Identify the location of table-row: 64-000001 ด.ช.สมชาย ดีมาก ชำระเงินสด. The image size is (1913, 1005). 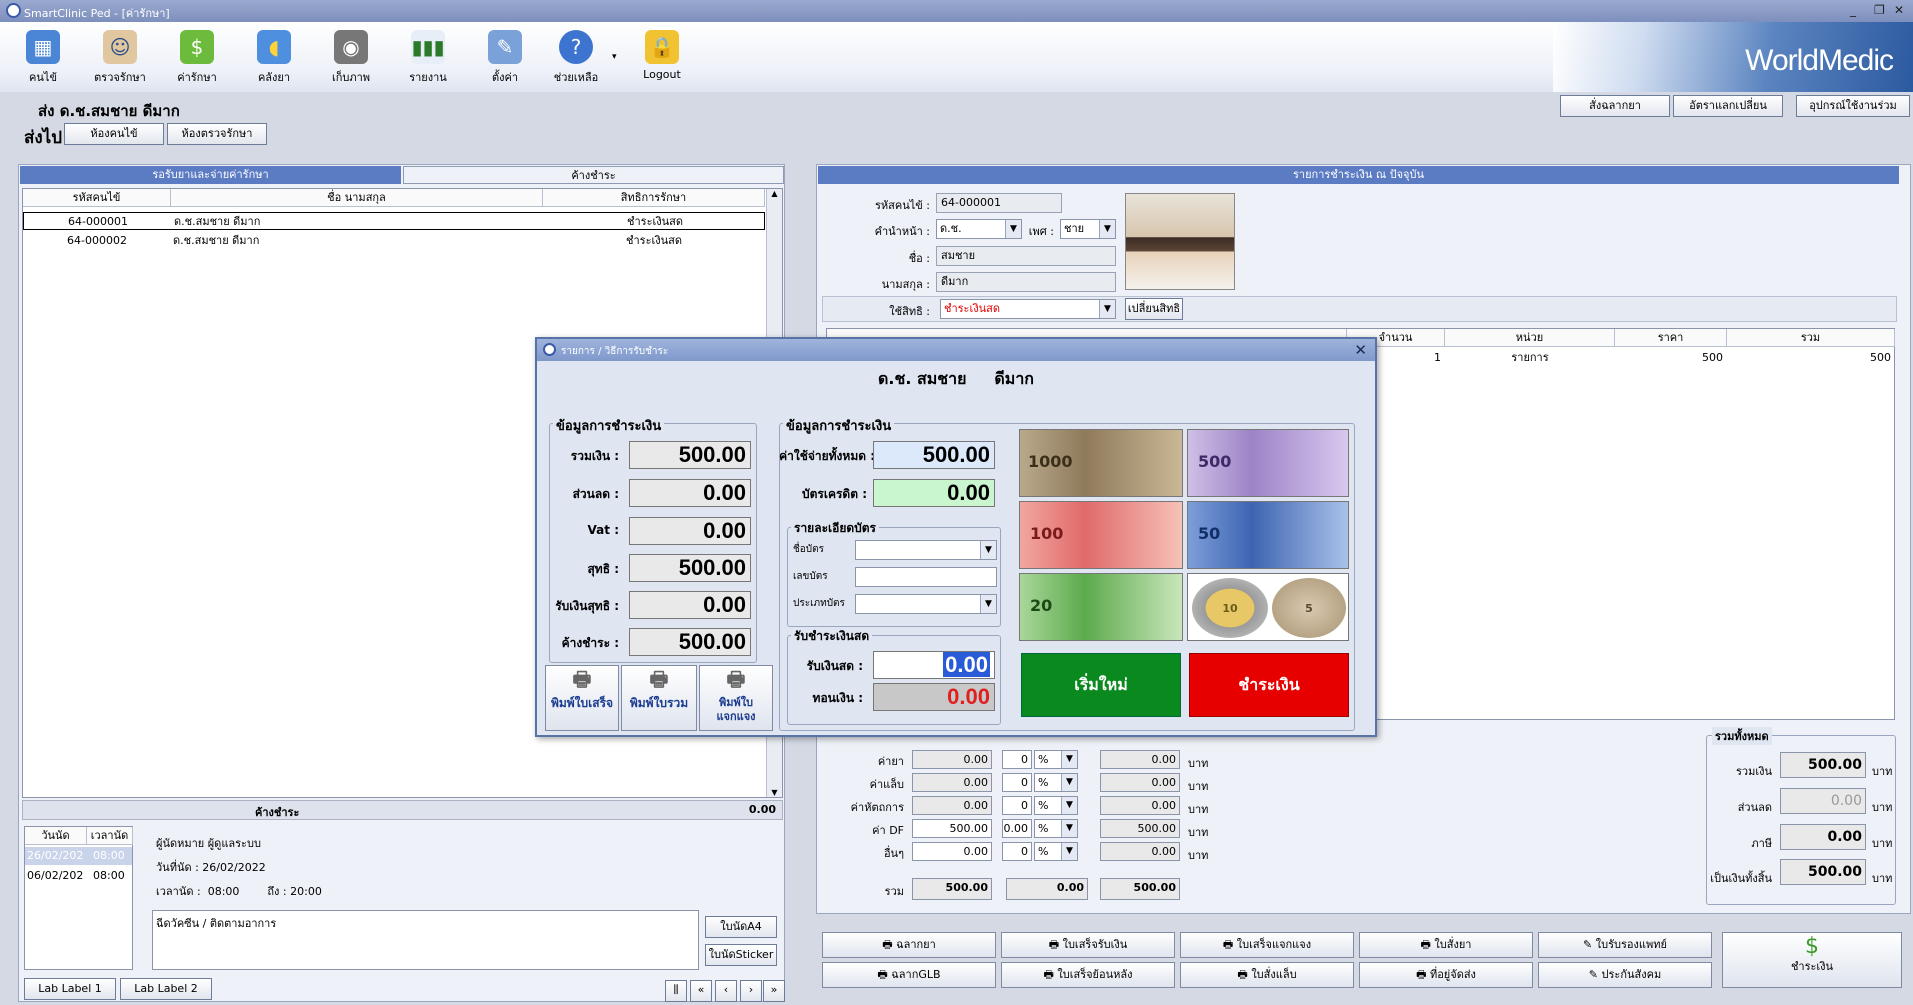
(394, 221).